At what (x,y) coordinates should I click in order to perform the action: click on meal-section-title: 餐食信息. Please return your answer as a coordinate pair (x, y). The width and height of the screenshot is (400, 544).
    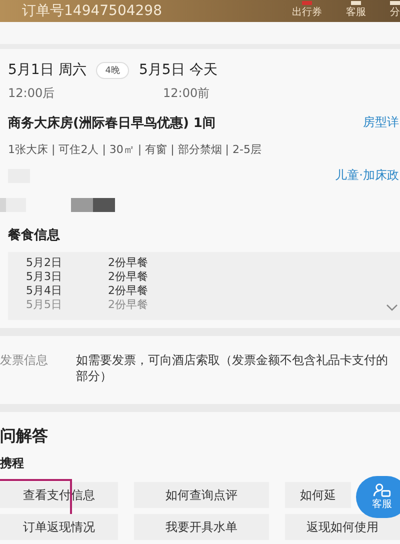
    Looking at the image, I should click on (34, 235).